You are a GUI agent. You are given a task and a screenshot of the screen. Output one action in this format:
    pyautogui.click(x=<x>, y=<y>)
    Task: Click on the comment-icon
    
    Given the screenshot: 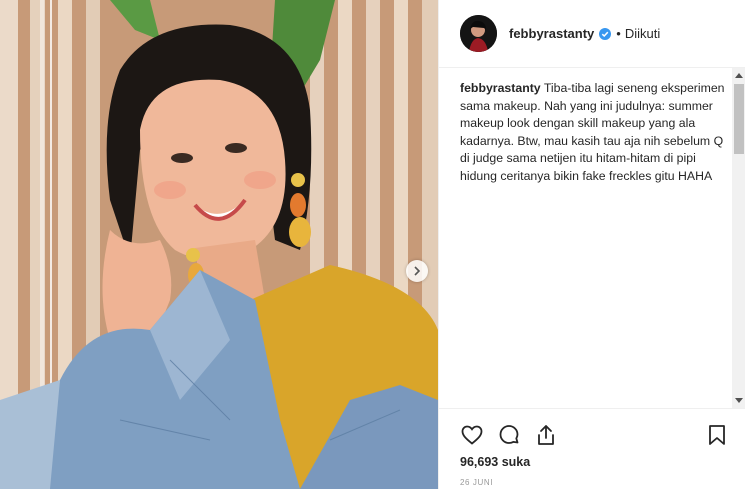 What is the action you would take?
    pyautogui.click(x=509, y=434)
    